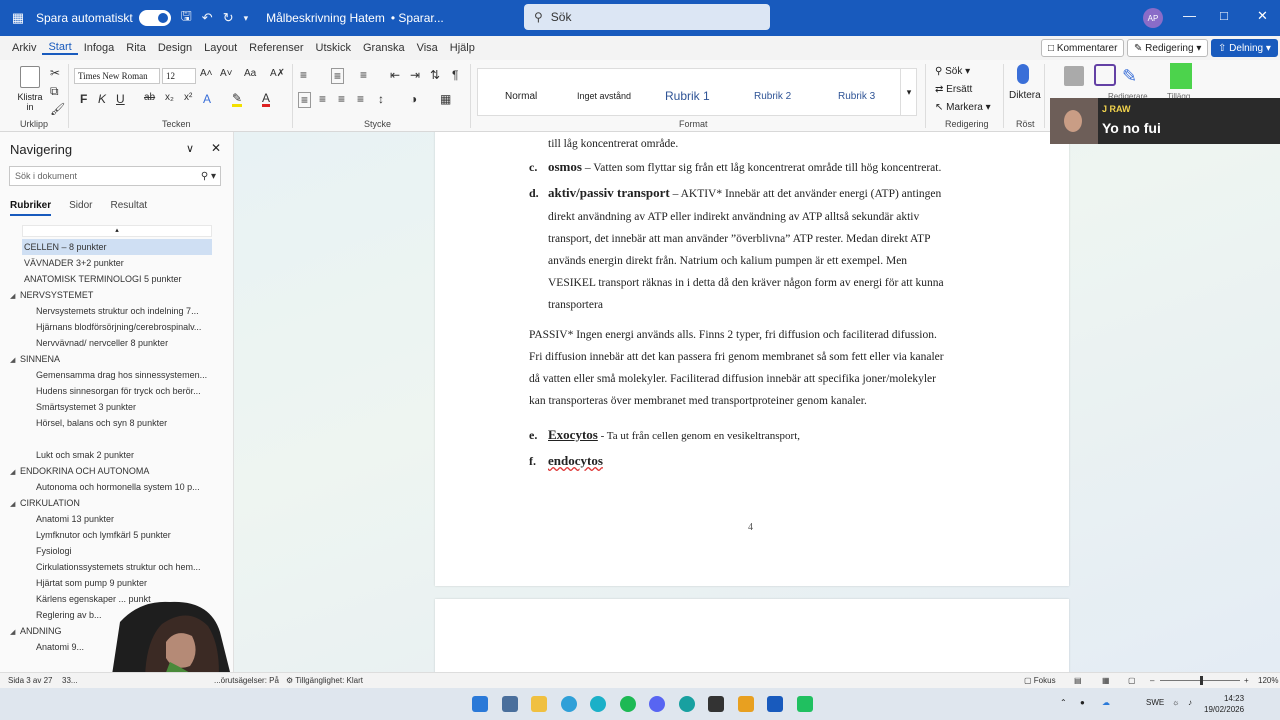  I want to click on nav-heading-item: Fysiologi, so click(124, 551).